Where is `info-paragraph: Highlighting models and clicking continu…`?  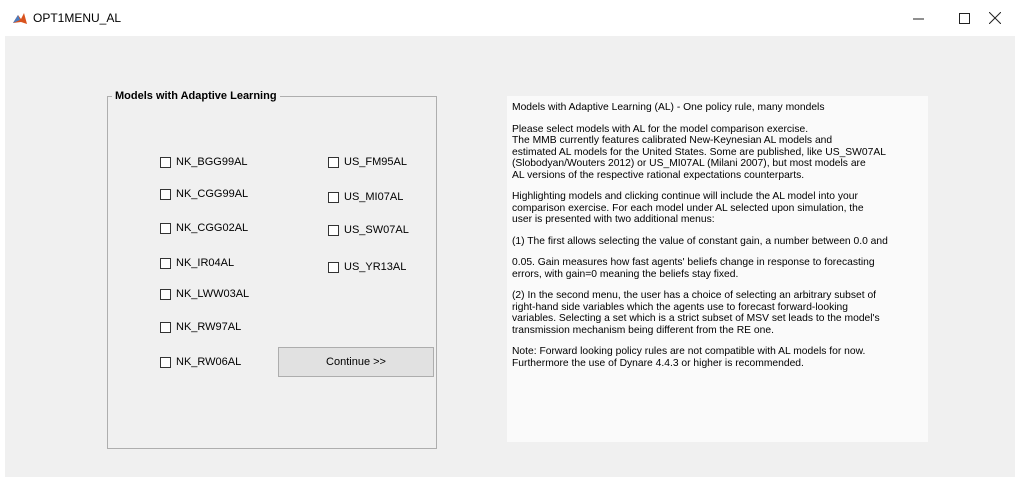 info-paragraph: Highlighting models and clicking continu… is located at coordinates (688, 208).